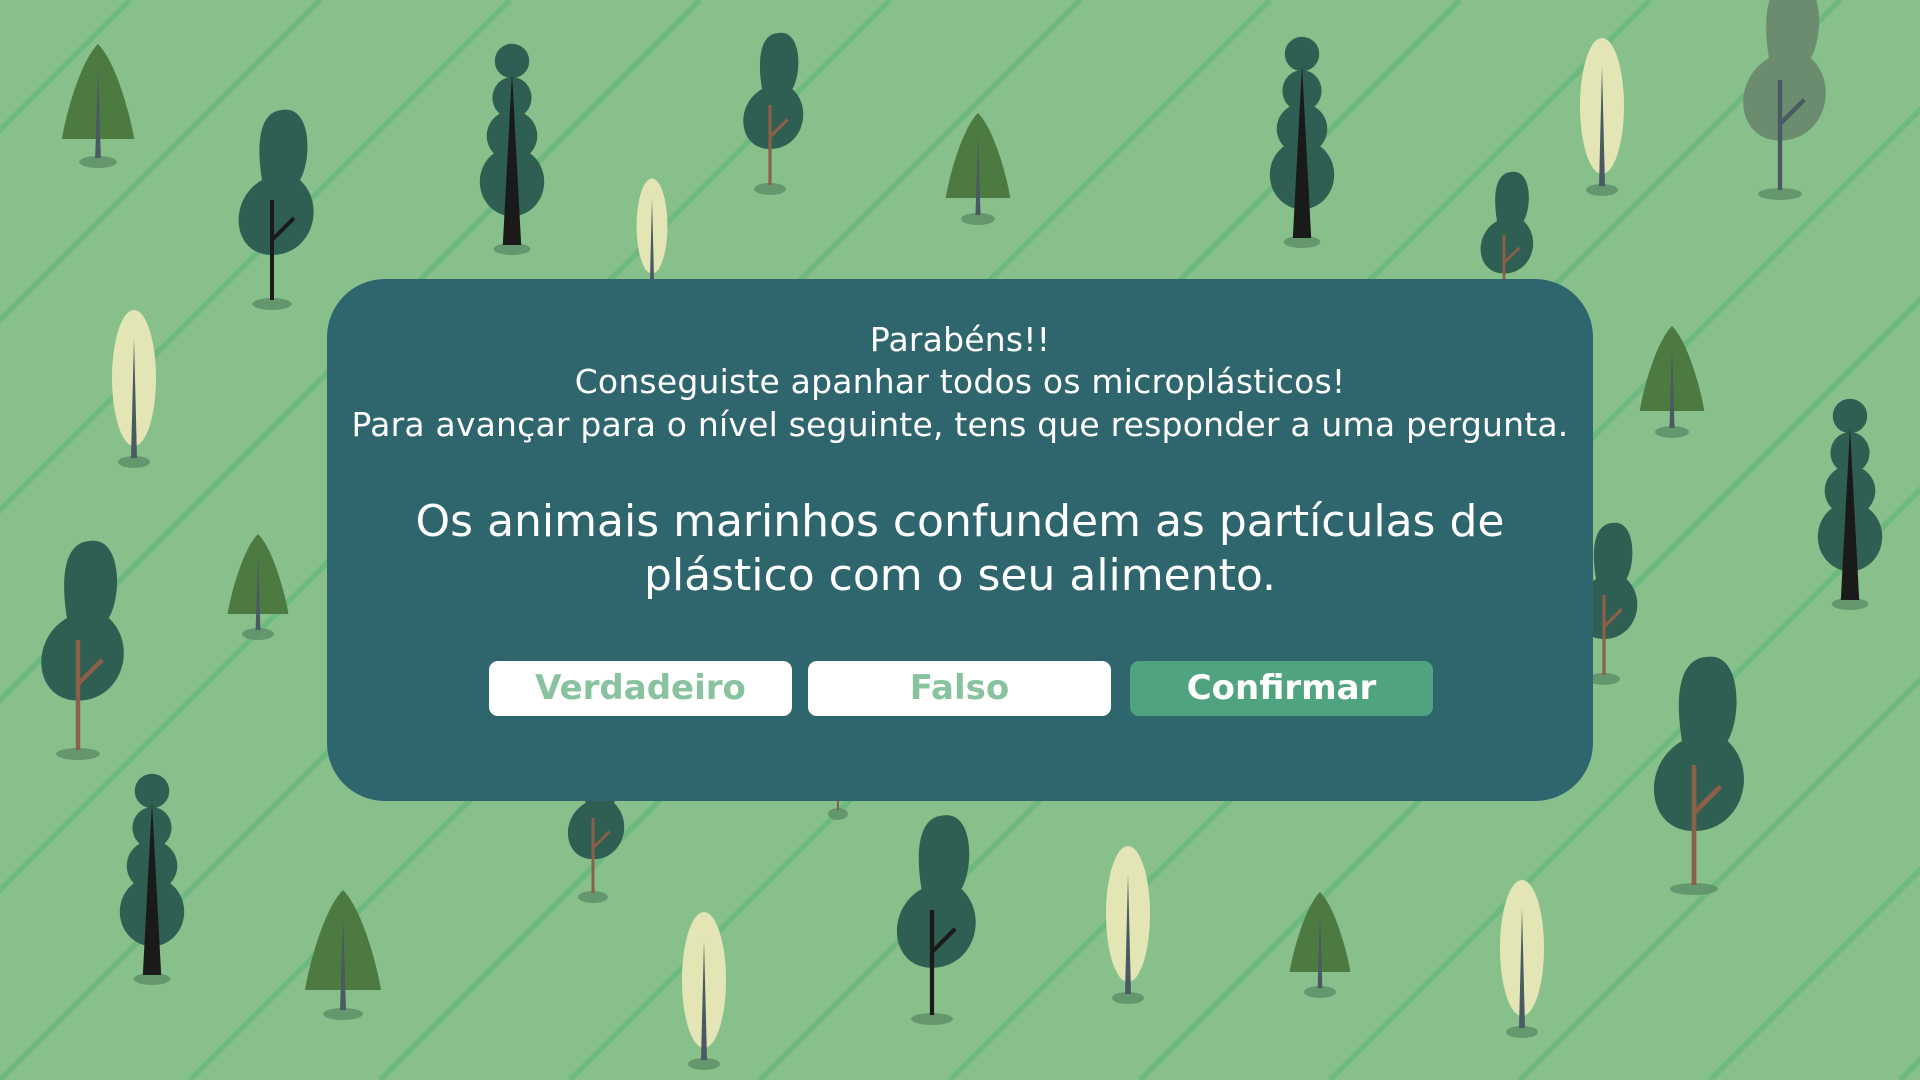 Image resolution: width=1920 pixels, height=1080 pixels. I want to click on confirm-button: Confirmar, so click(1281, 688).